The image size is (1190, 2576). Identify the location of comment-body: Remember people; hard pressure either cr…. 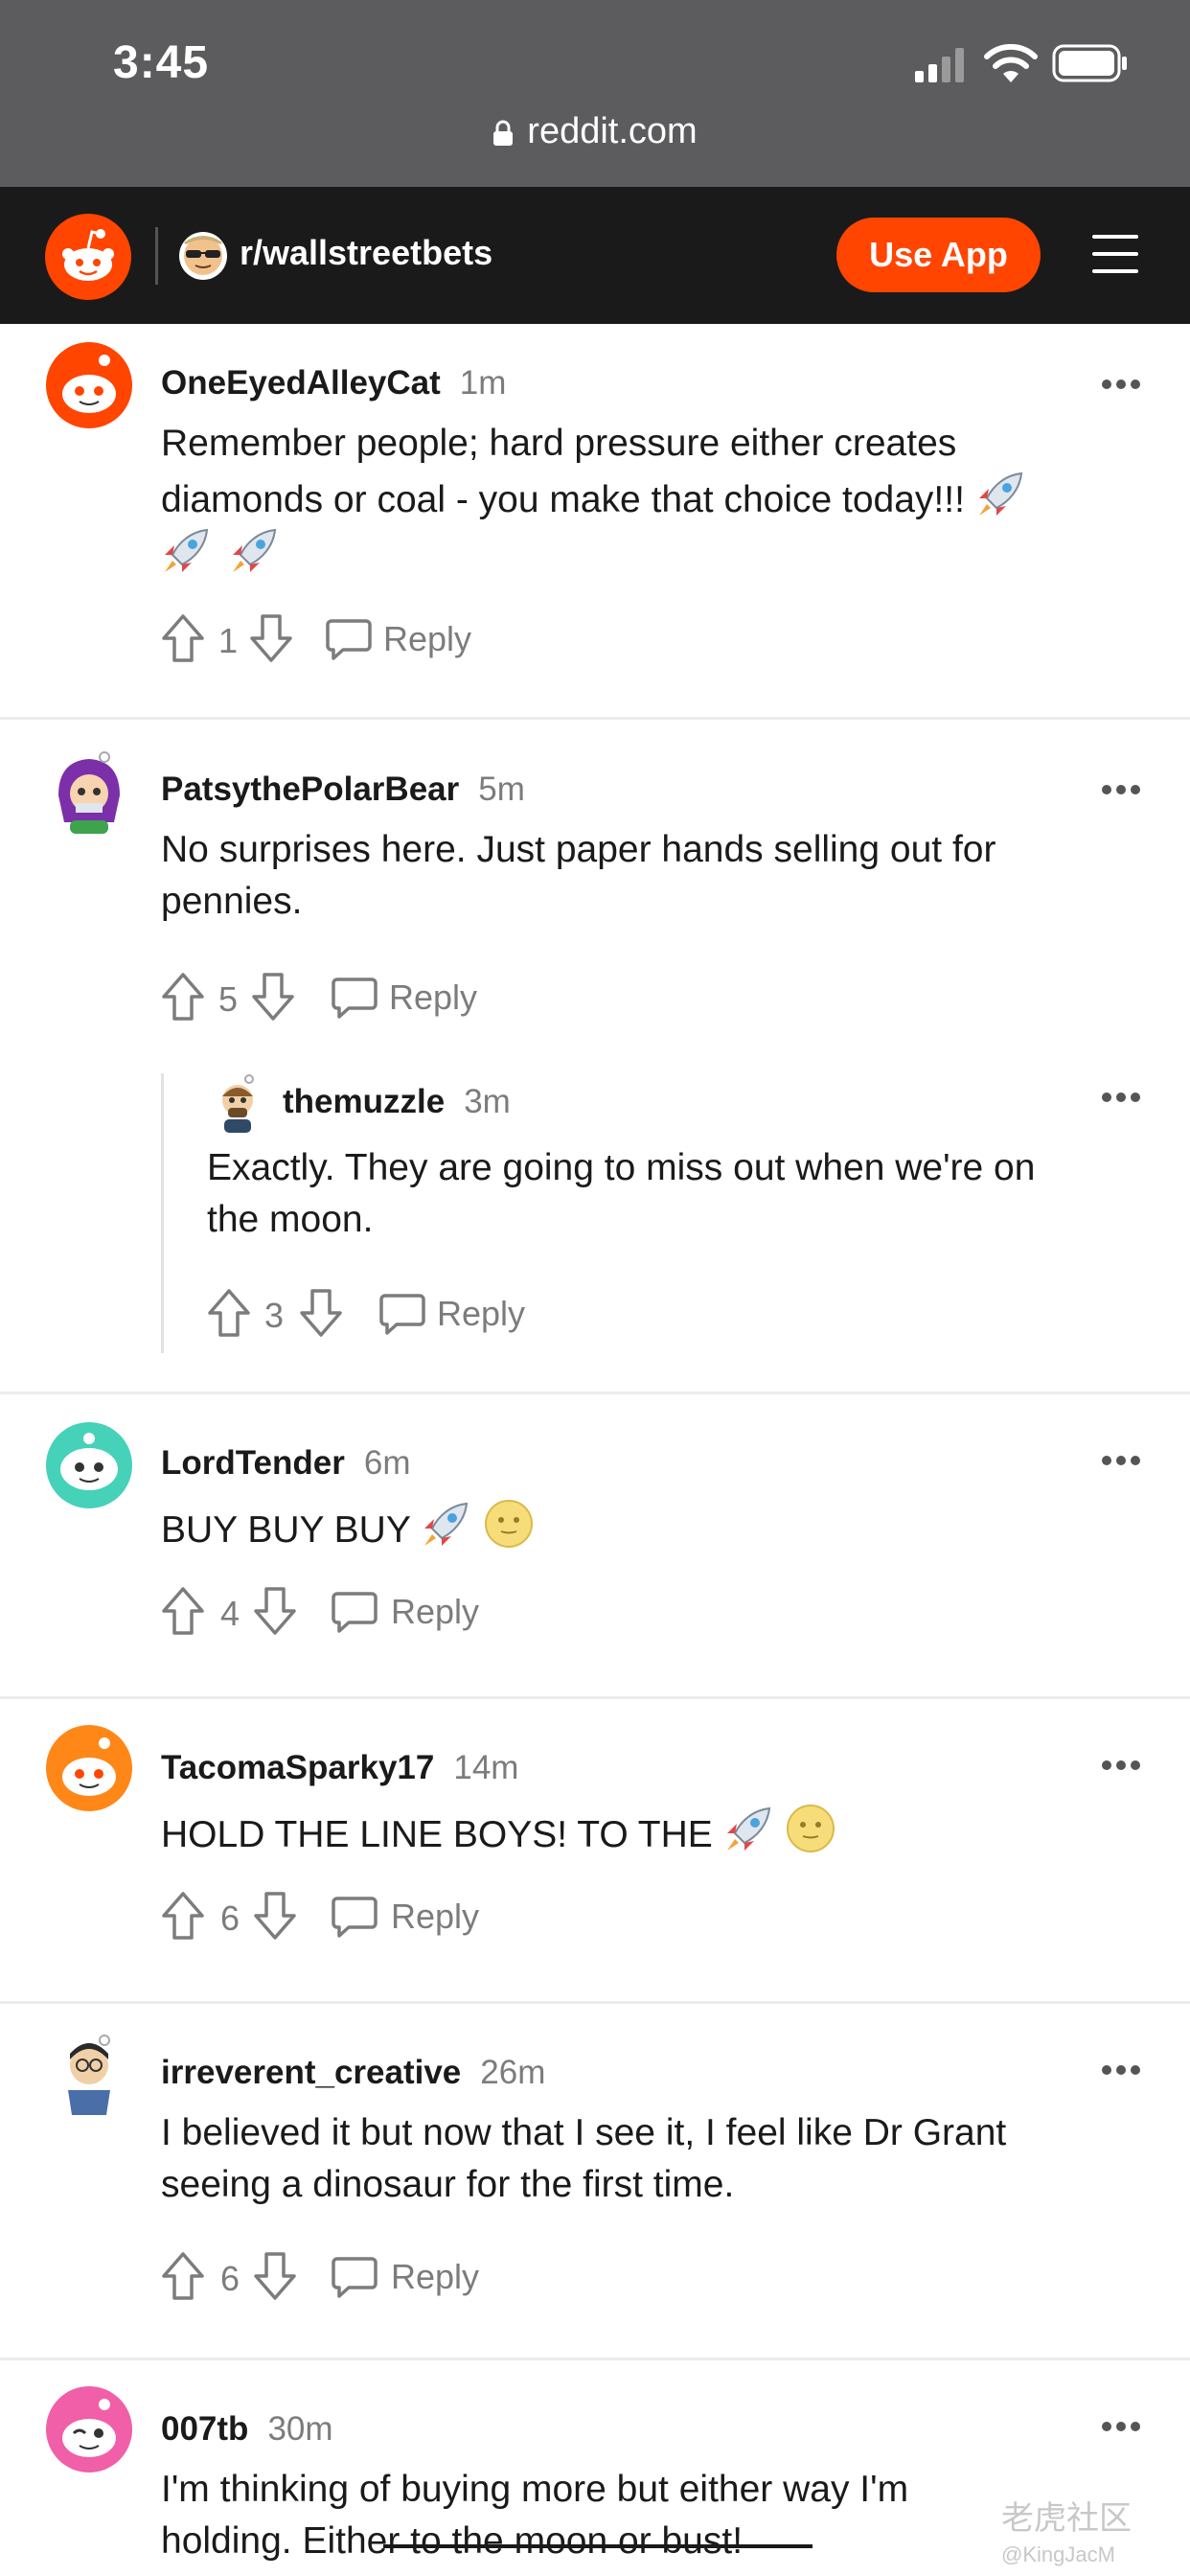
(659, 500).